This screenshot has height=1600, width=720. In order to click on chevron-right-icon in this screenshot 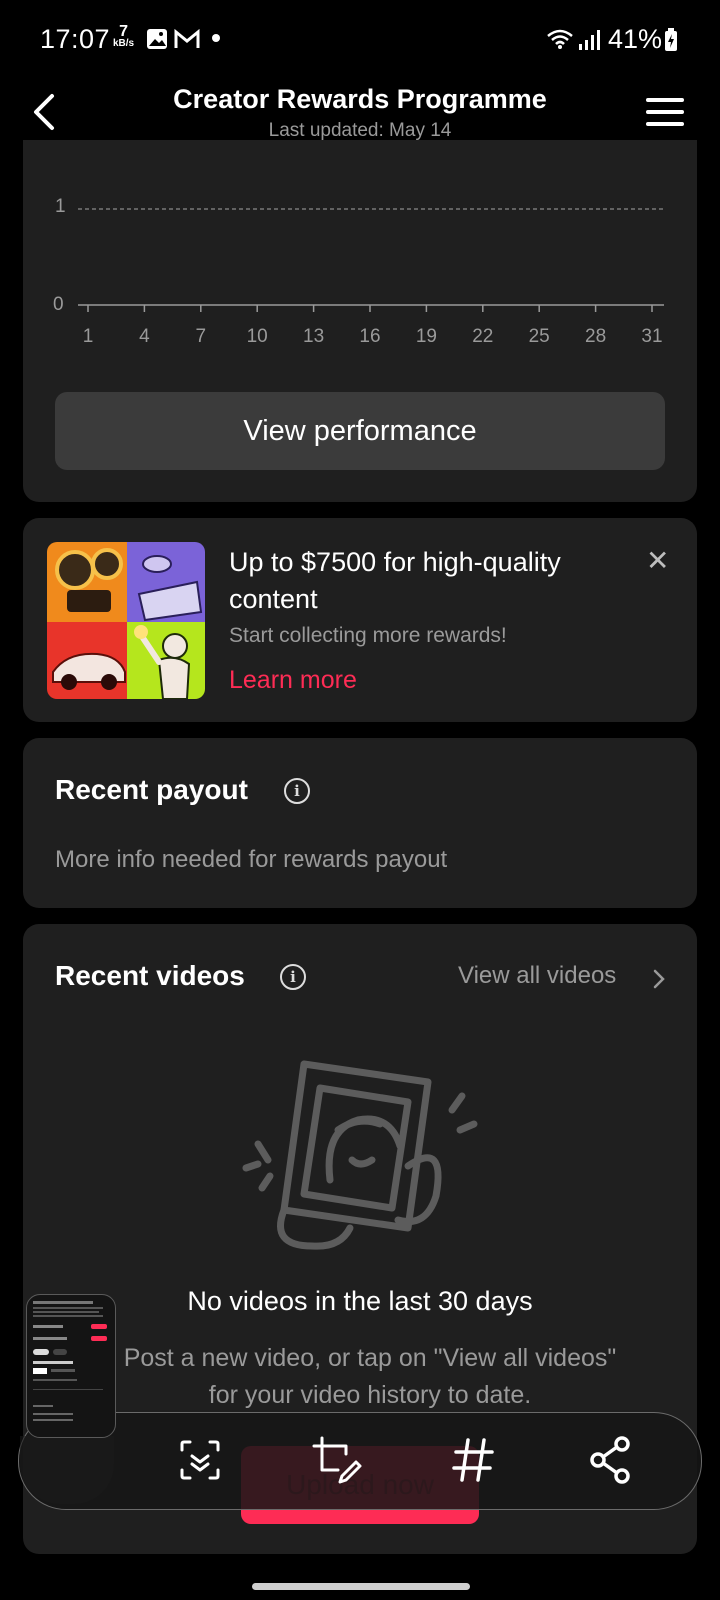, I will do `click(659, 979)`.